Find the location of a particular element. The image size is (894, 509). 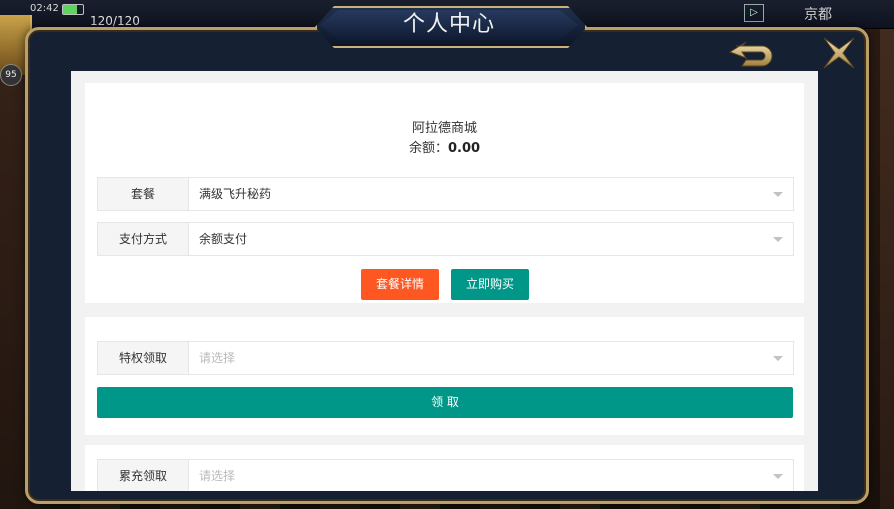

privilege-row: 特权领取 请选择 is located at coordinates (445, 358).